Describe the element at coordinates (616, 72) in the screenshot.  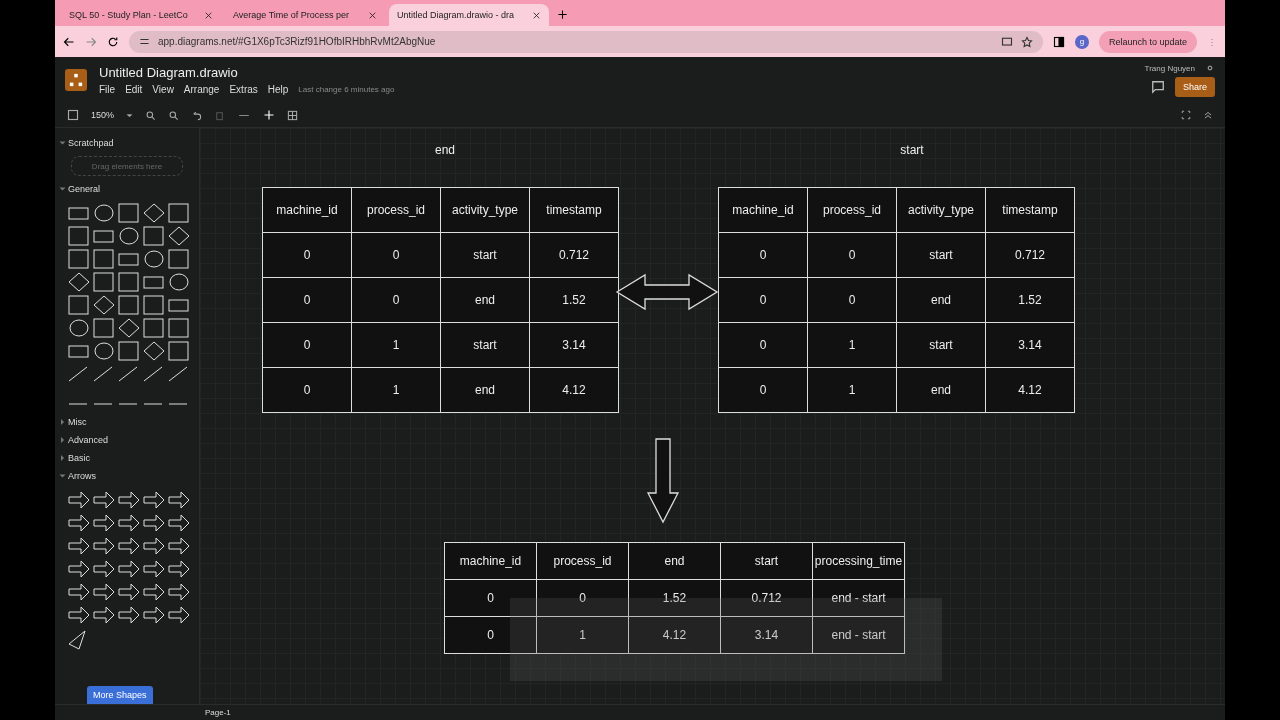
I see `document-title: Untitled Diagram.drawio` at that location.